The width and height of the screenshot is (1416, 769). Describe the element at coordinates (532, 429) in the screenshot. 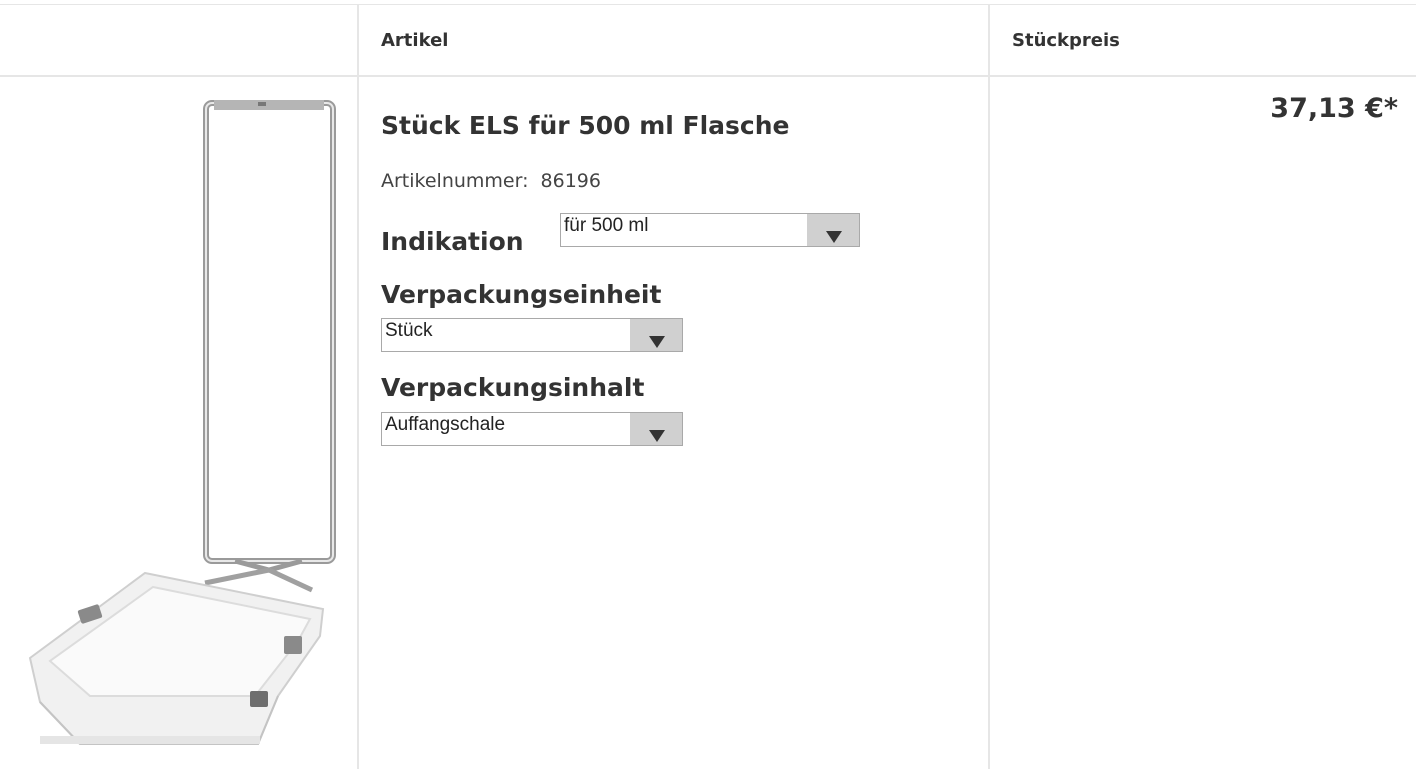

I see `verpackungsinhalt-select: Auffangschale` at that location.